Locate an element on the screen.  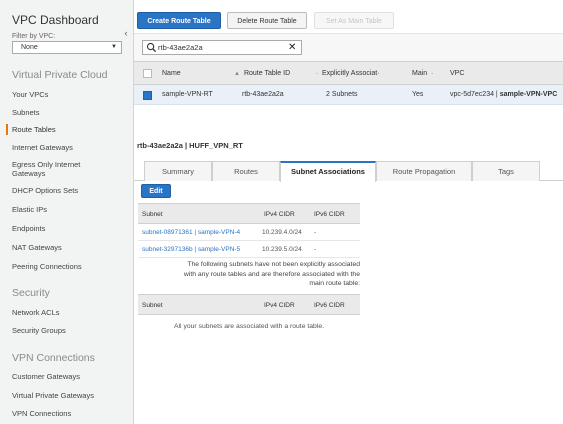
sidebar-item-endpoints: Endpoints is located at coordinates (28, 228).